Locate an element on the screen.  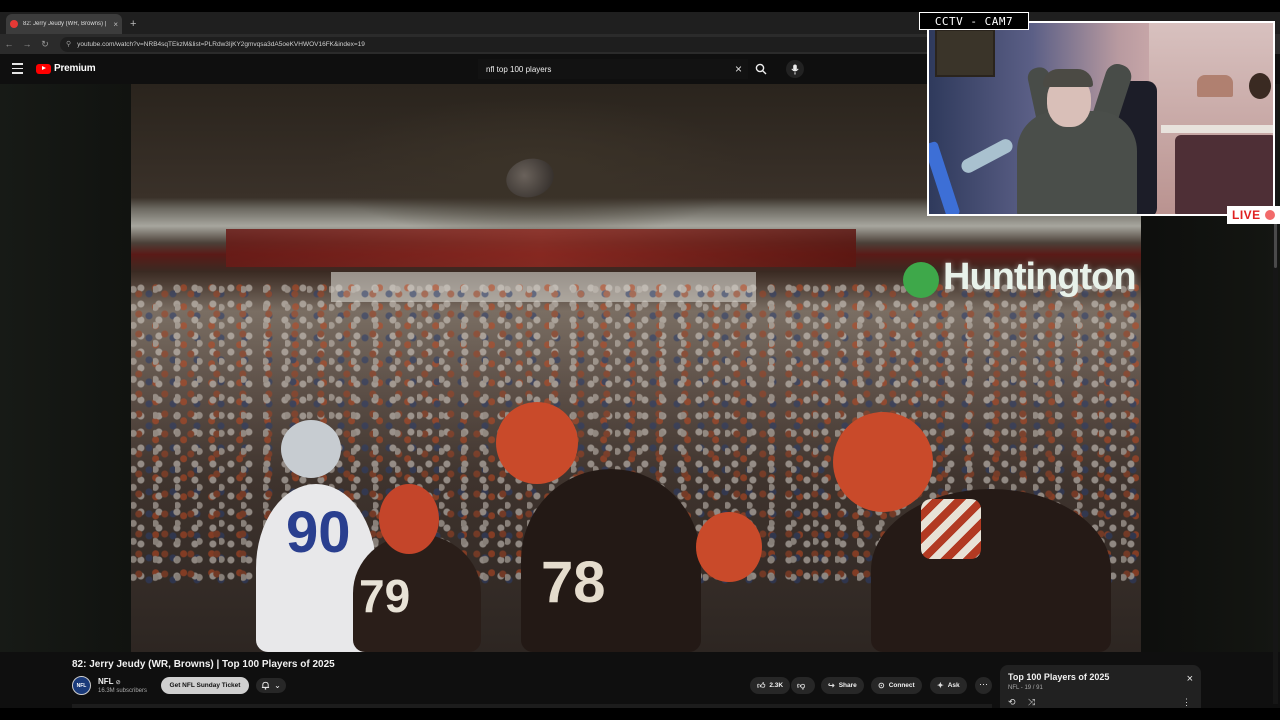
jersey-number-78: 78 is located at coordinates (573, 582).